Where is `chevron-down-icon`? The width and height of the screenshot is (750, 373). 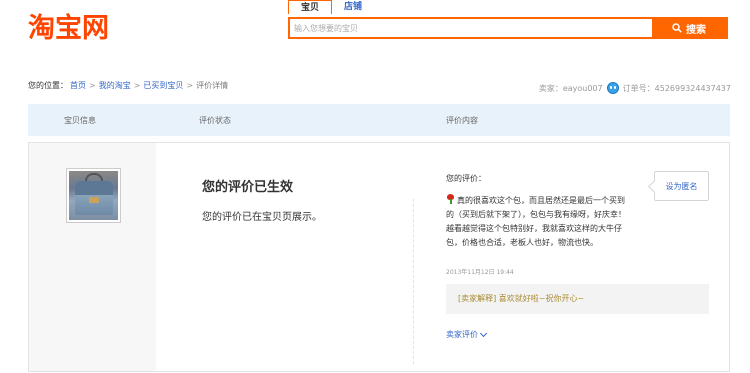 chevron-down-icon is located at coordinates (483, 333).